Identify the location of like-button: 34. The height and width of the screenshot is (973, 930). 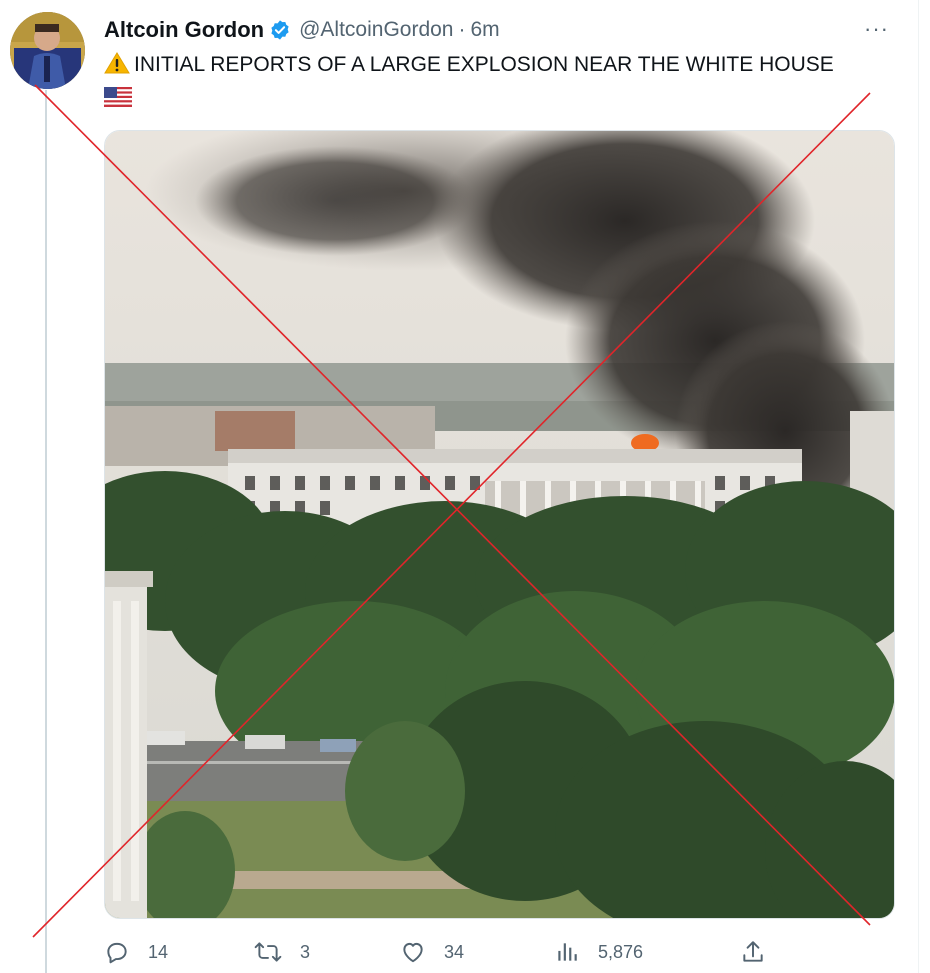
(432, 952).